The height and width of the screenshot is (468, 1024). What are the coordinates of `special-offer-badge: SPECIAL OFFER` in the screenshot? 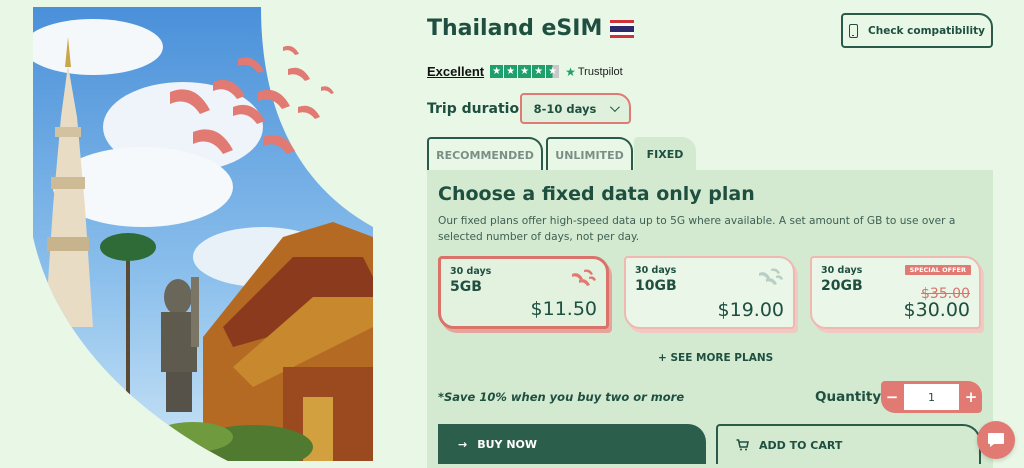 It's located at (937, 270).